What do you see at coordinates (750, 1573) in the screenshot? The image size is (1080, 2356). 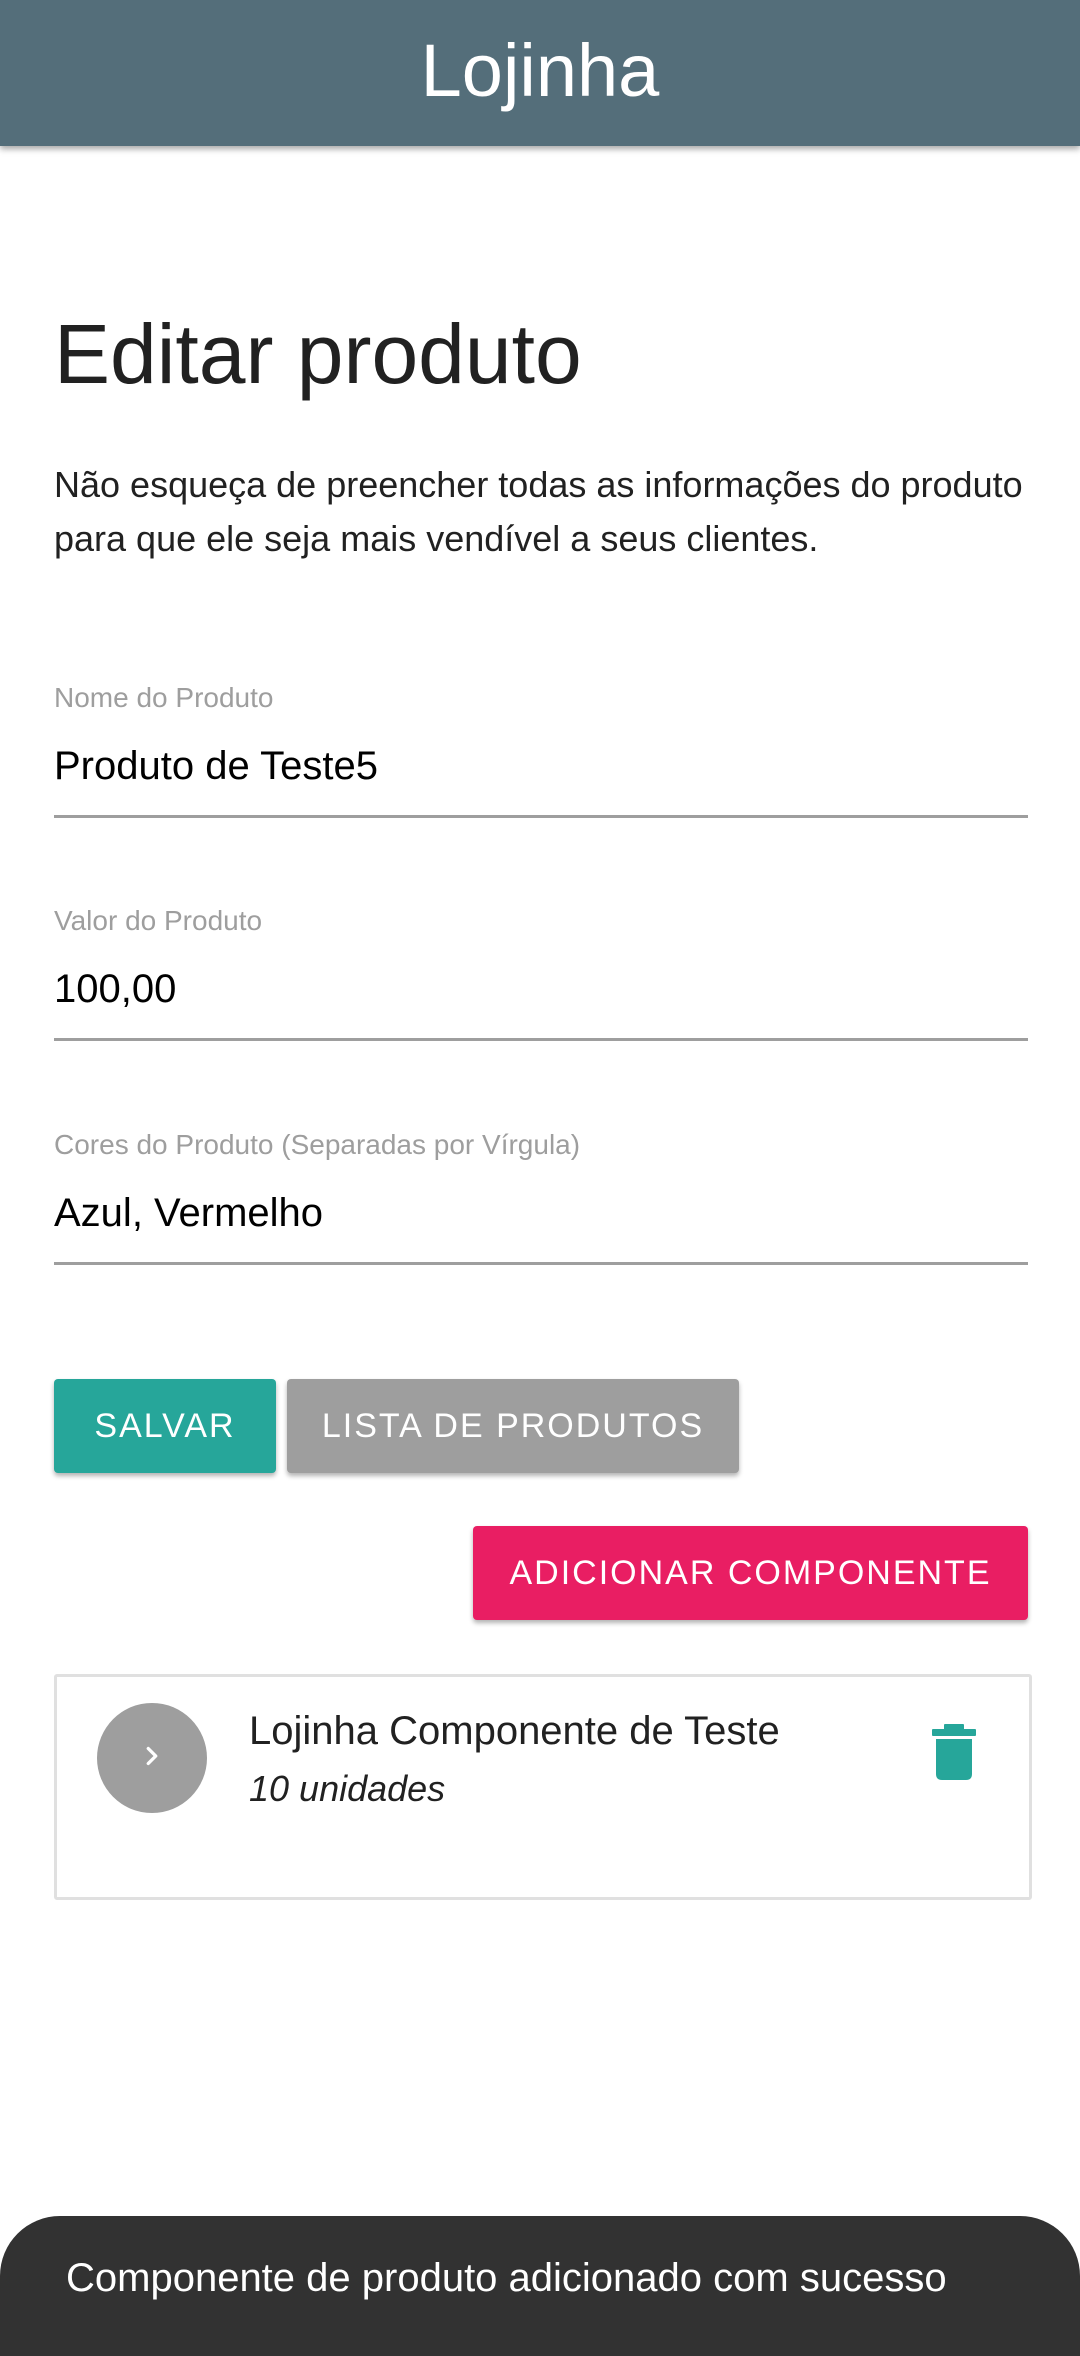 I see `add-component-button: ADICIONAR COMPONENTE` at bounding box center [750, 1573].